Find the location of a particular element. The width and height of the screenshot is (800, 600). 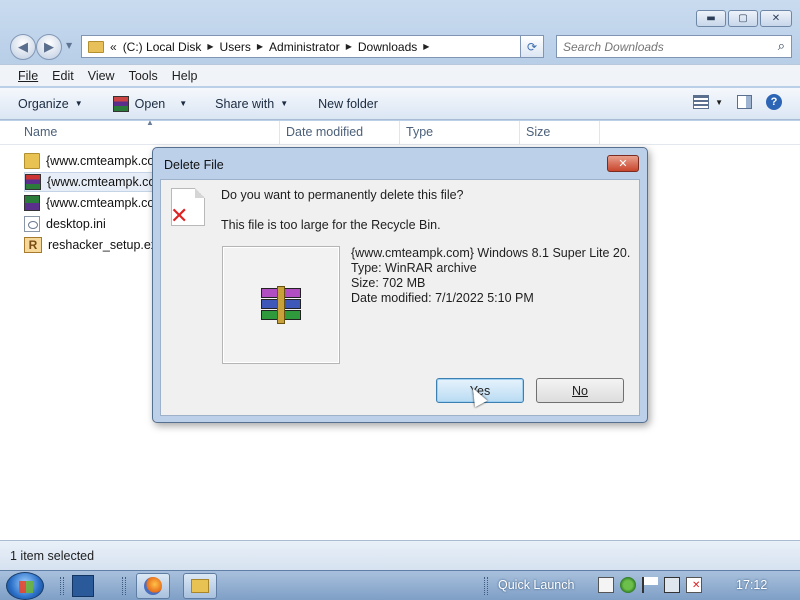

security-tray-icon is located at coordinates (628, 585).